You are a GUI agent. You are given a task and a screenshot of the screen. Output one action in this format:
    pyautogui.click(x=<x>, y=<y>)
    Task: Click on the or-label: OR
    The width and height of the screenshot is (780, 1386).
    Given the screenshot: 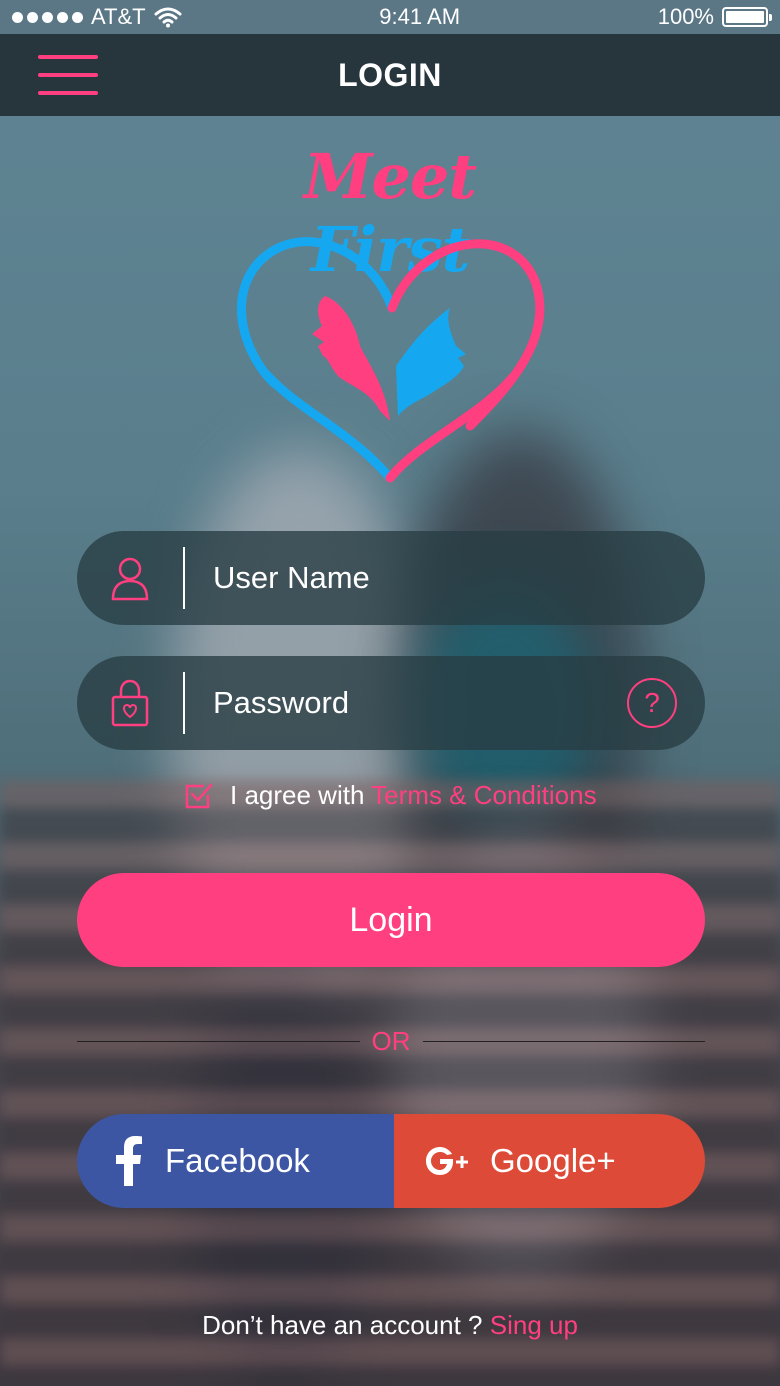 What is the action you would take?
    pyautogui.click(x=391, y=1040)
    